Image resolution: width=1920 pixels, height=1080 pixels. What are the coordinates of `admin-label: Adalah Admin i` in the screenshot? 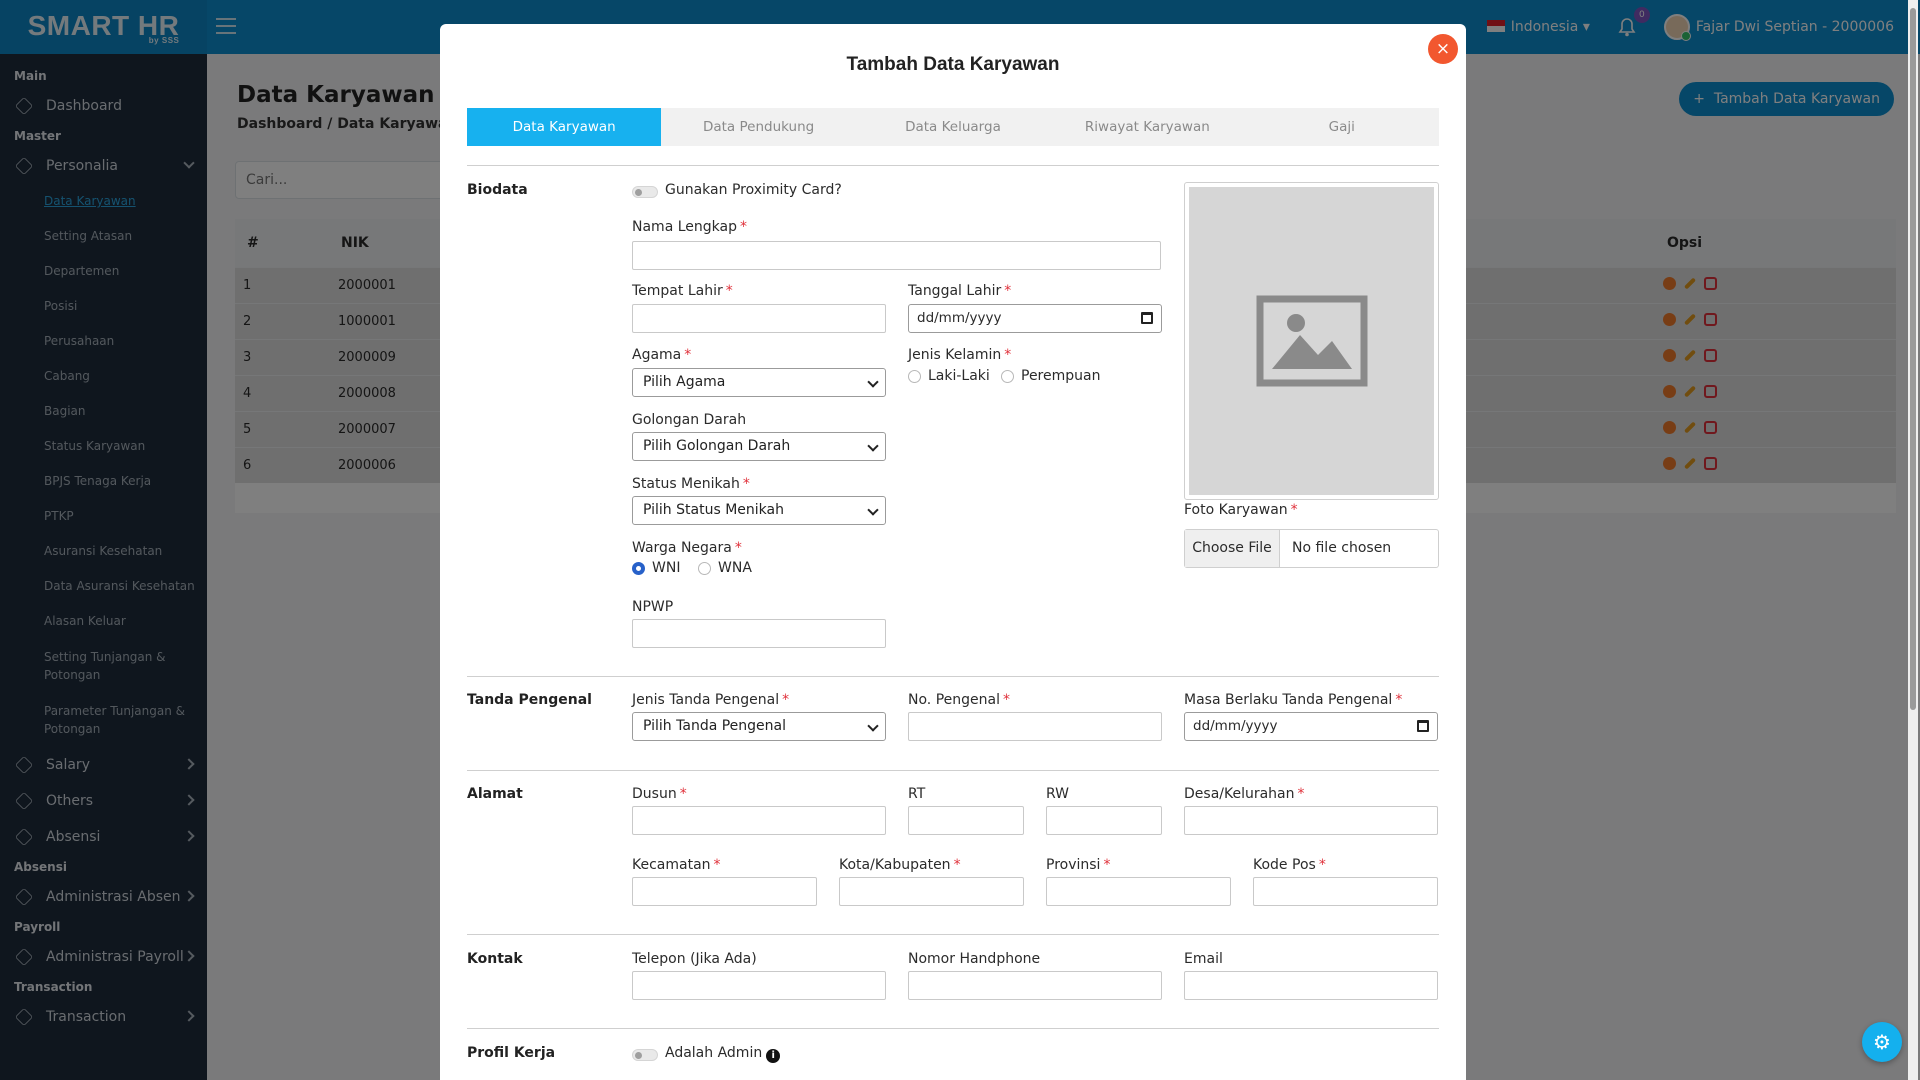 It's located at (723, 1054).